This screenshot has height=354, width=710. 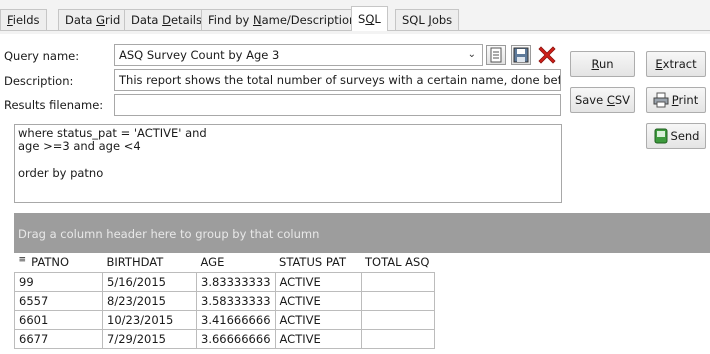 What do you see at coordinates (149, 319) in the screenshot?
I see `cell-birthdat: 10/23/2015` at bounding box center [149, 319].